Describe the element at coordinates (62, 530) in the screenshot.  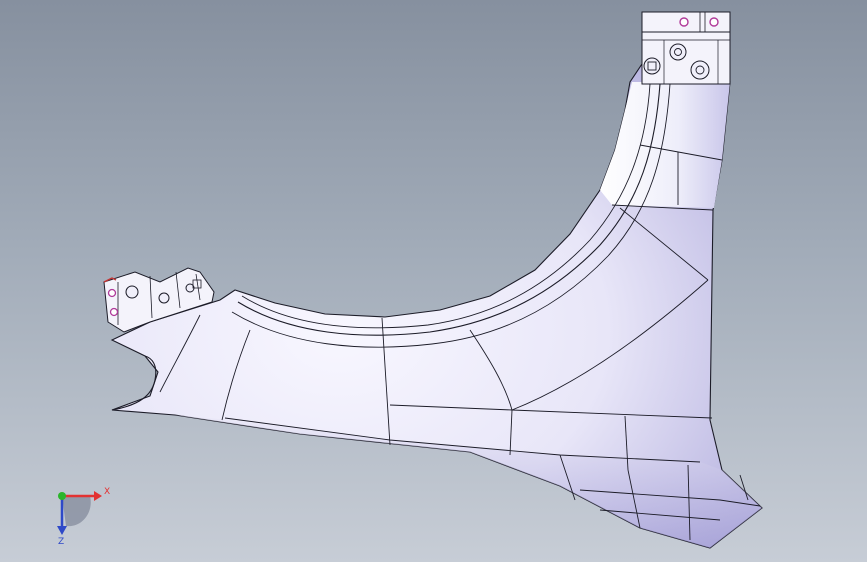
I see `z-axis-arrowhead` at that location.